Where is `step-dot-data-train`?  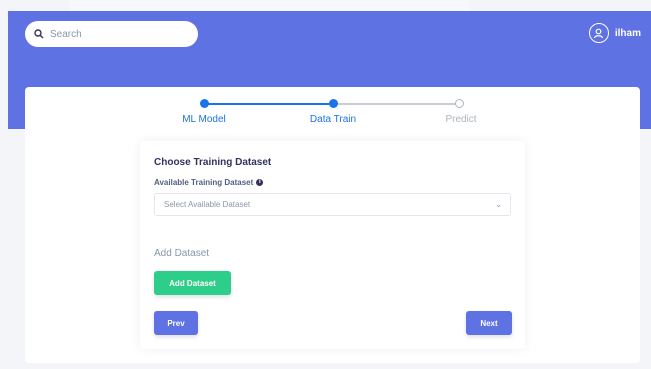
step-dot-data-train is located at coordinates (333, 103).